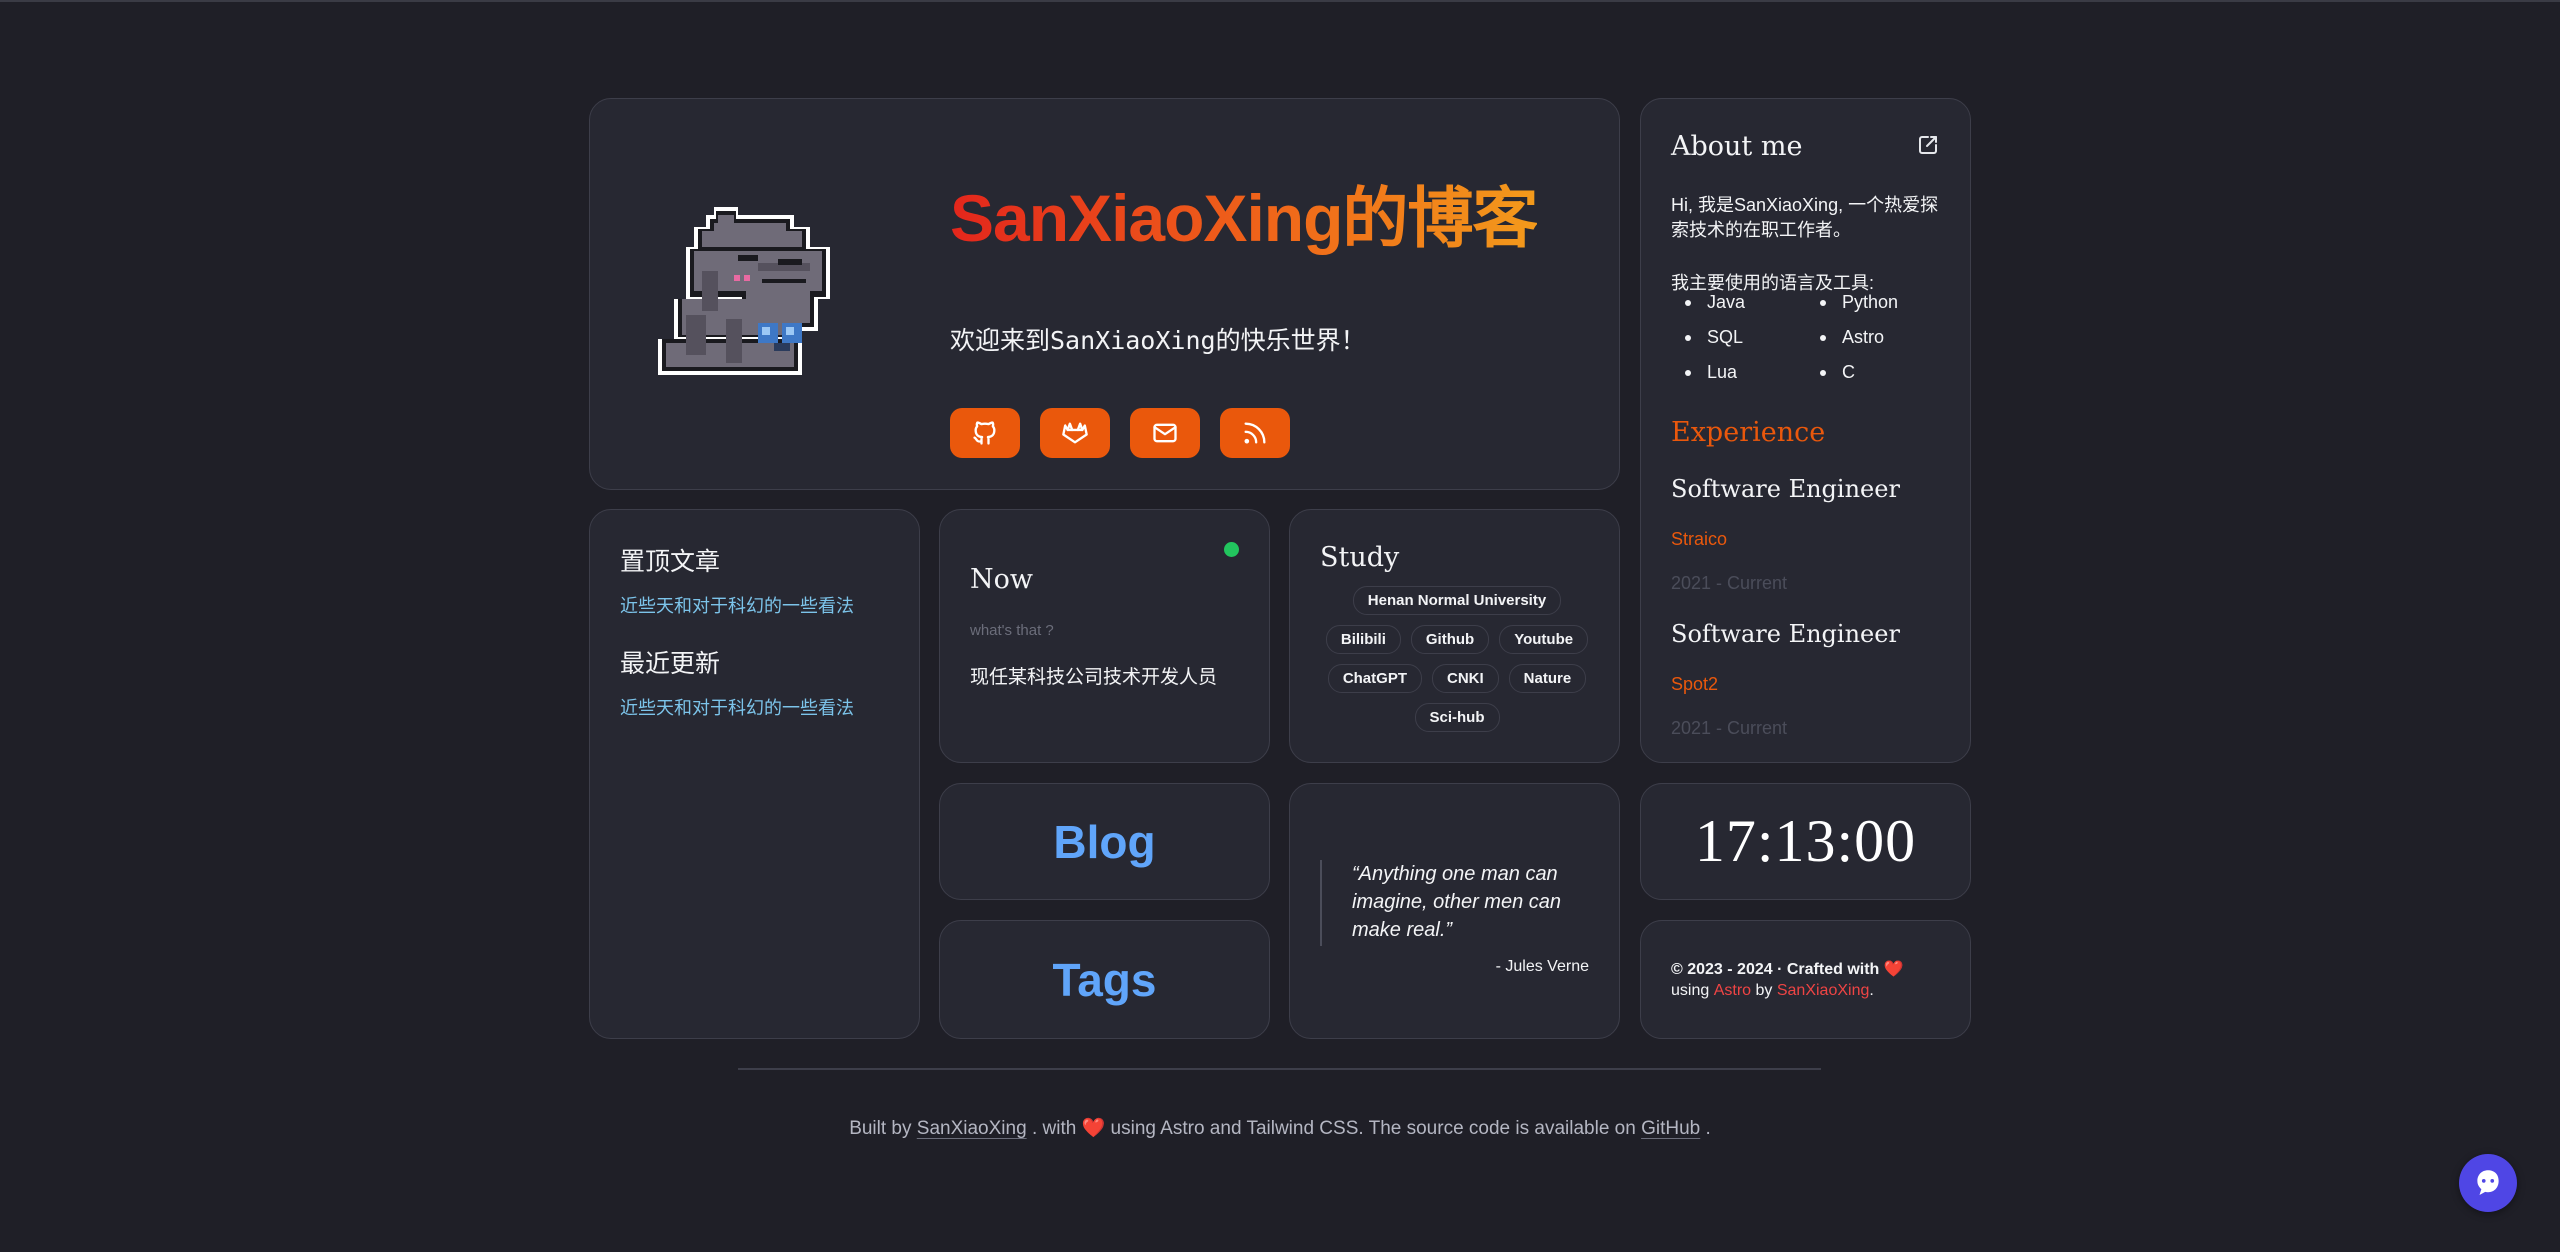 The width and height of the screenshot is (2560, 1252). What do you see at coordinates (1738, 372) in the screenshot?
I see `language-item: Lua` at bounding box center [1738, 372].